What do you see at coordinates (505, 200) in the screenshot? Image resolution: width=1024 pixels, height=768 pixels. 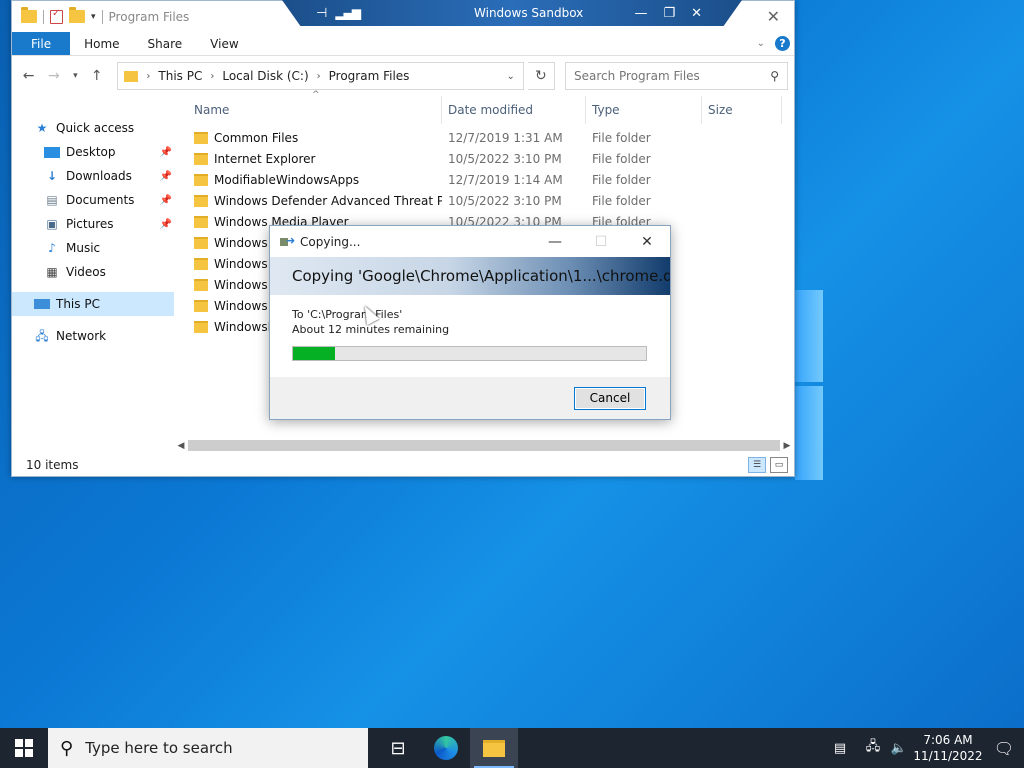 I see `file-date: 10/5/2022 3:10 PM` at bounding box center [505, 200].